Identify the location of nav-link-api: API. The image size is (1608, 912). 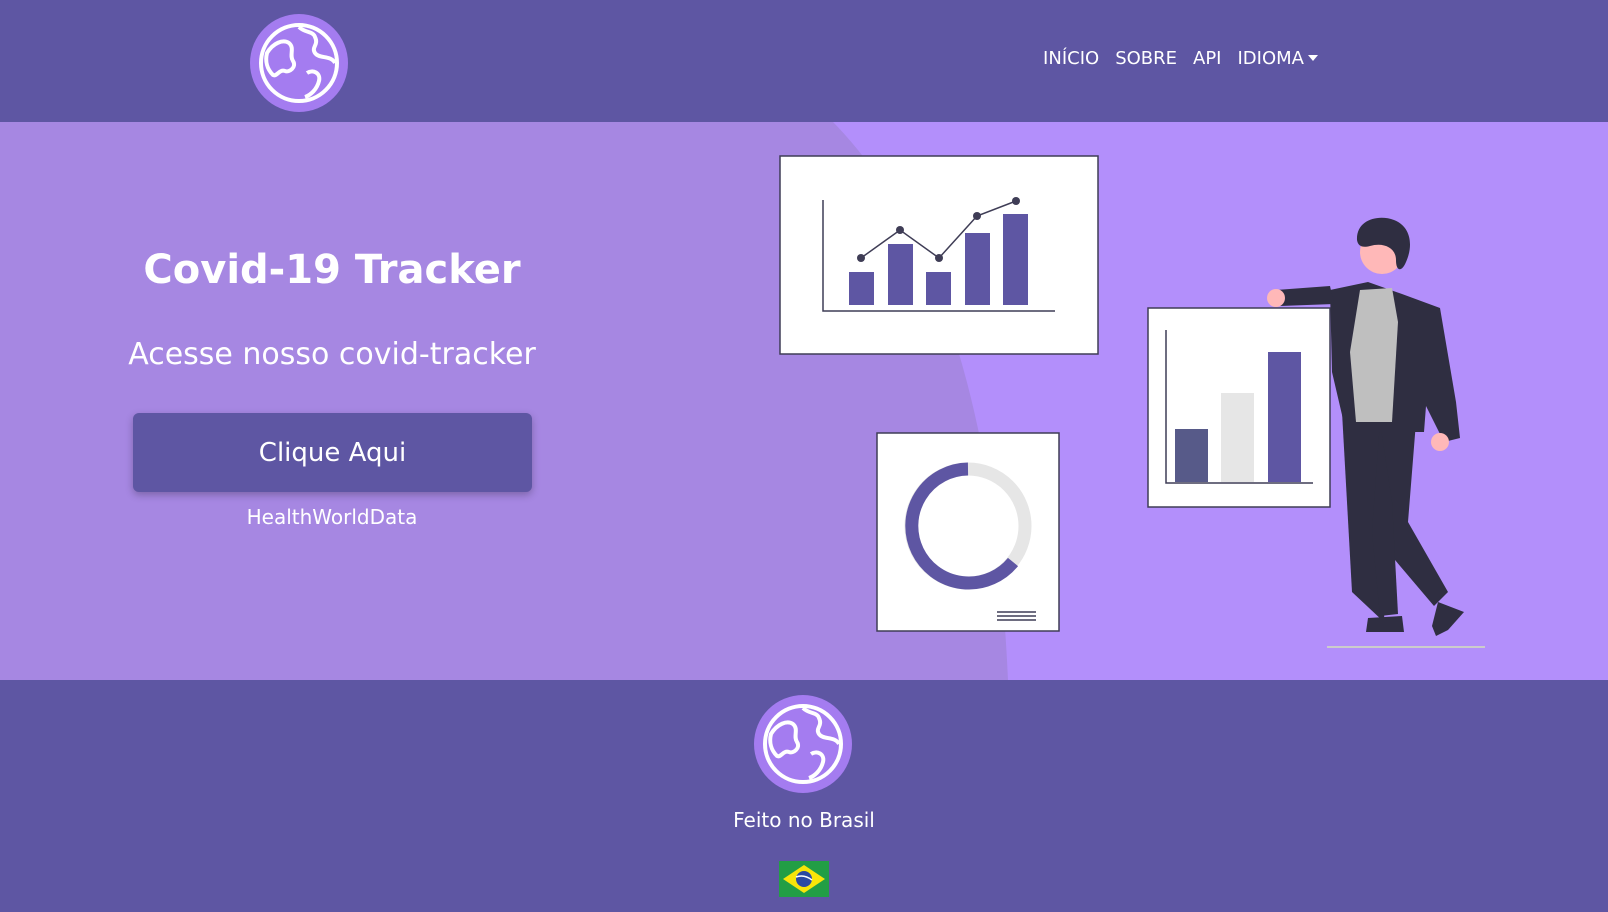
(1207, 58).